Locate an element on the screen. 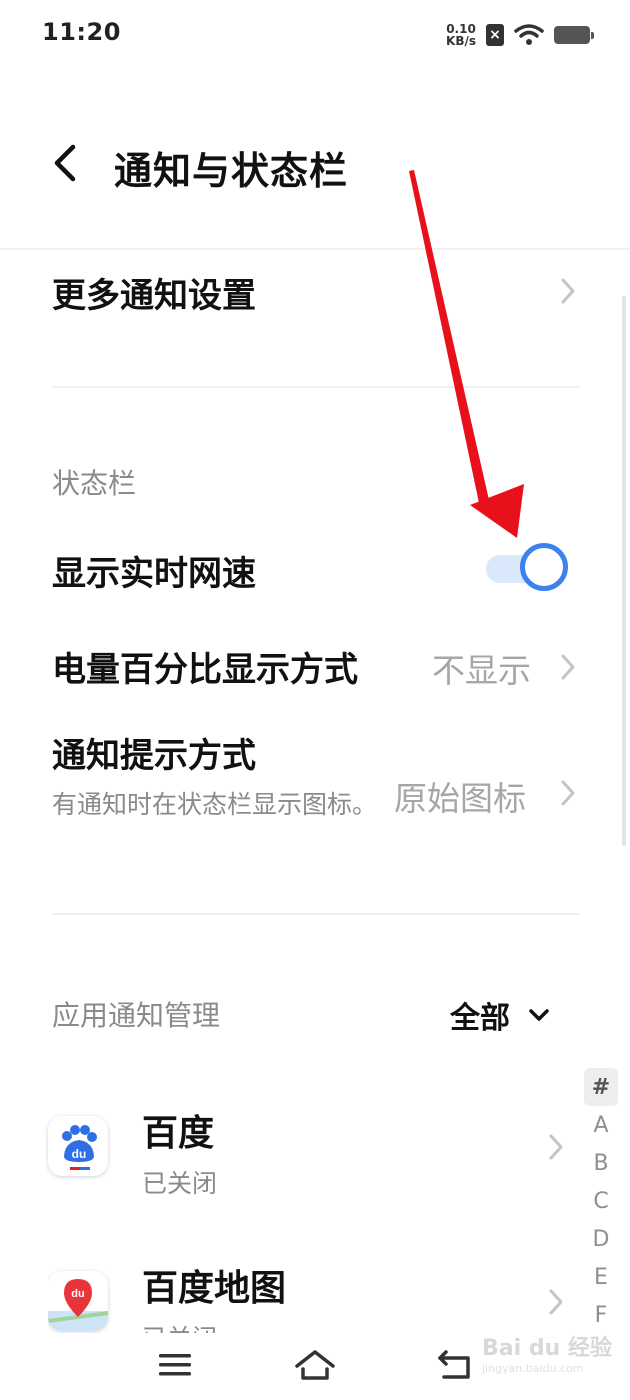  net-speed-unit: KB/s is located at coordinates (461, 41).